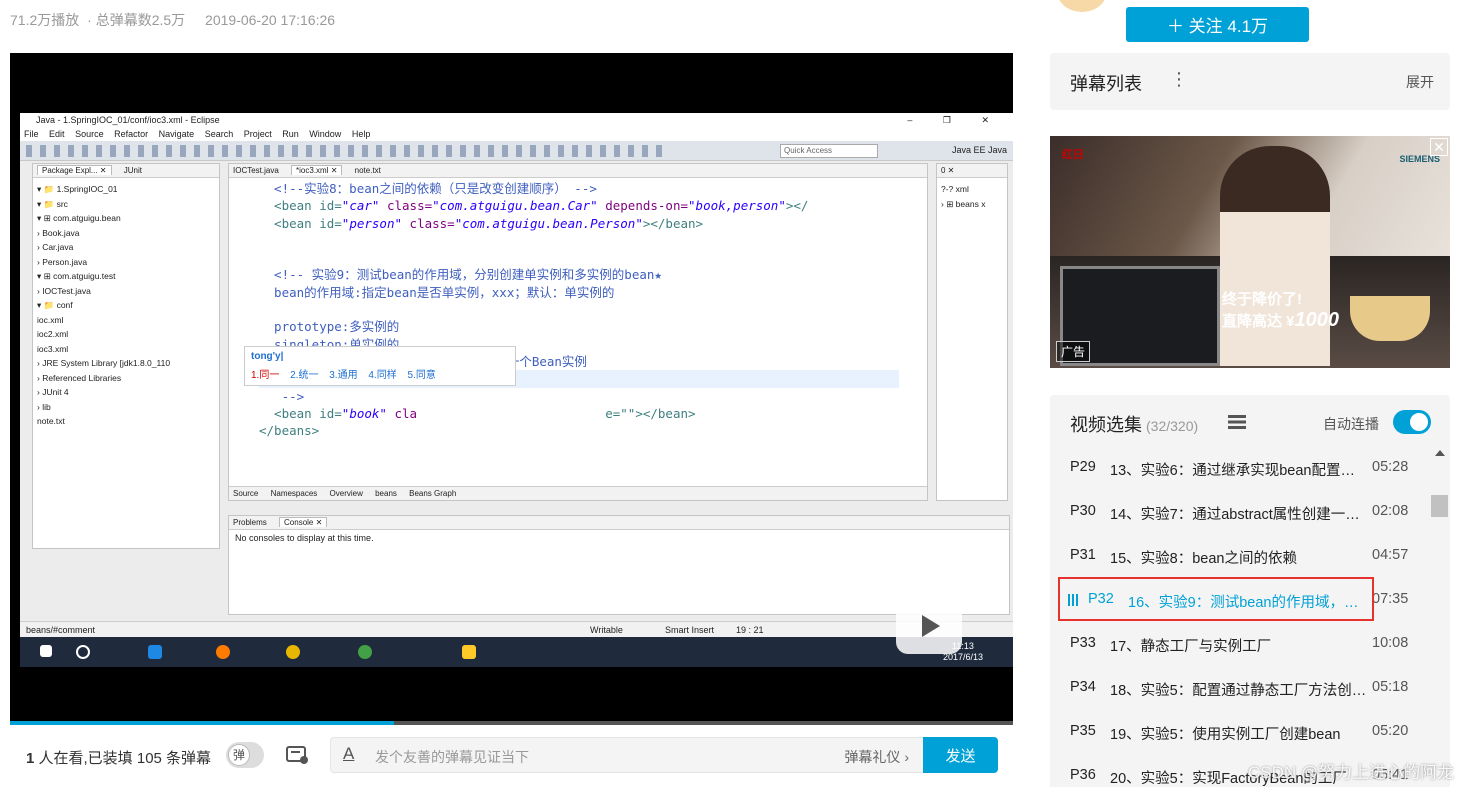 The image size is (1471, 798). What do you see at coordinates (1390, 511) in the screenshot?
I see `episode-duration: 02:08` at bounding box center [1390, 511].